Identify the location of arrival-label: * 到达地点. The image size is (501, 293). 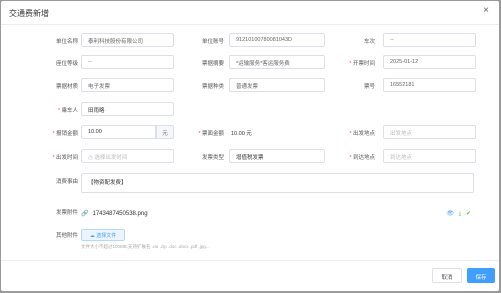
(362, 158).